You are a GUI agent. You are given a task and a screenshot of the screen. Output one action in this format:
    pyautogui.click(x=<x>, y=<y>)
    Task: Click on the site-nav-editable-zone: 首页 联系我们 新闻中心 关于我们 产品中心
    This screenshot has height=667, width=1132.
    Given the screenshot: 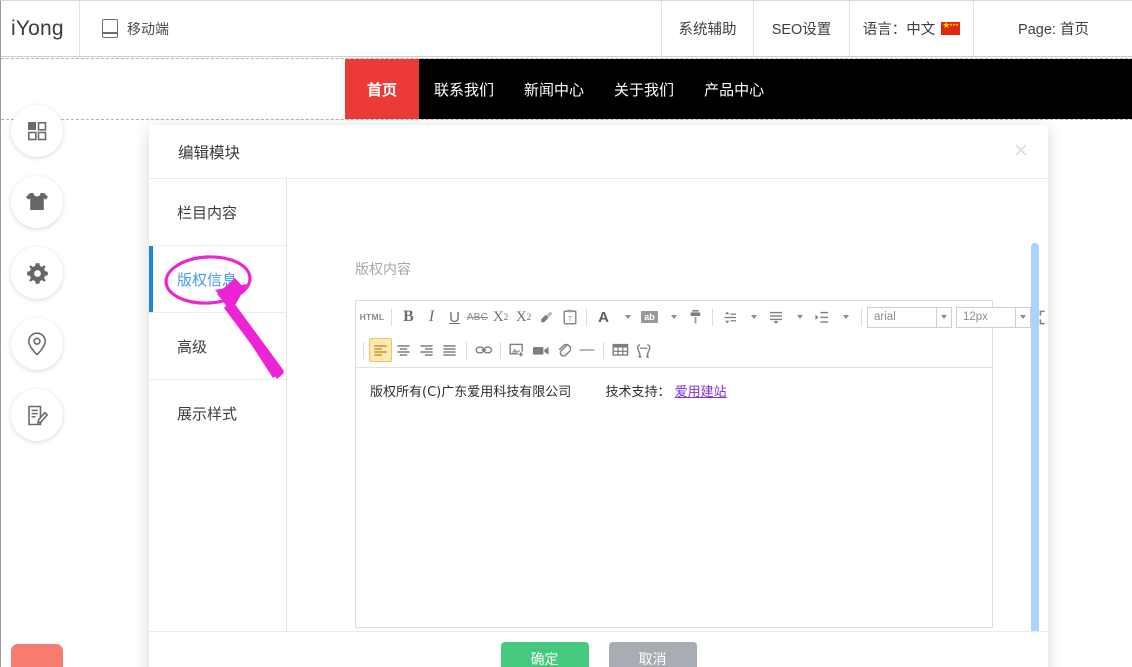 What is the action you would take?
    pyautogui.click(x=566, y=89)
    